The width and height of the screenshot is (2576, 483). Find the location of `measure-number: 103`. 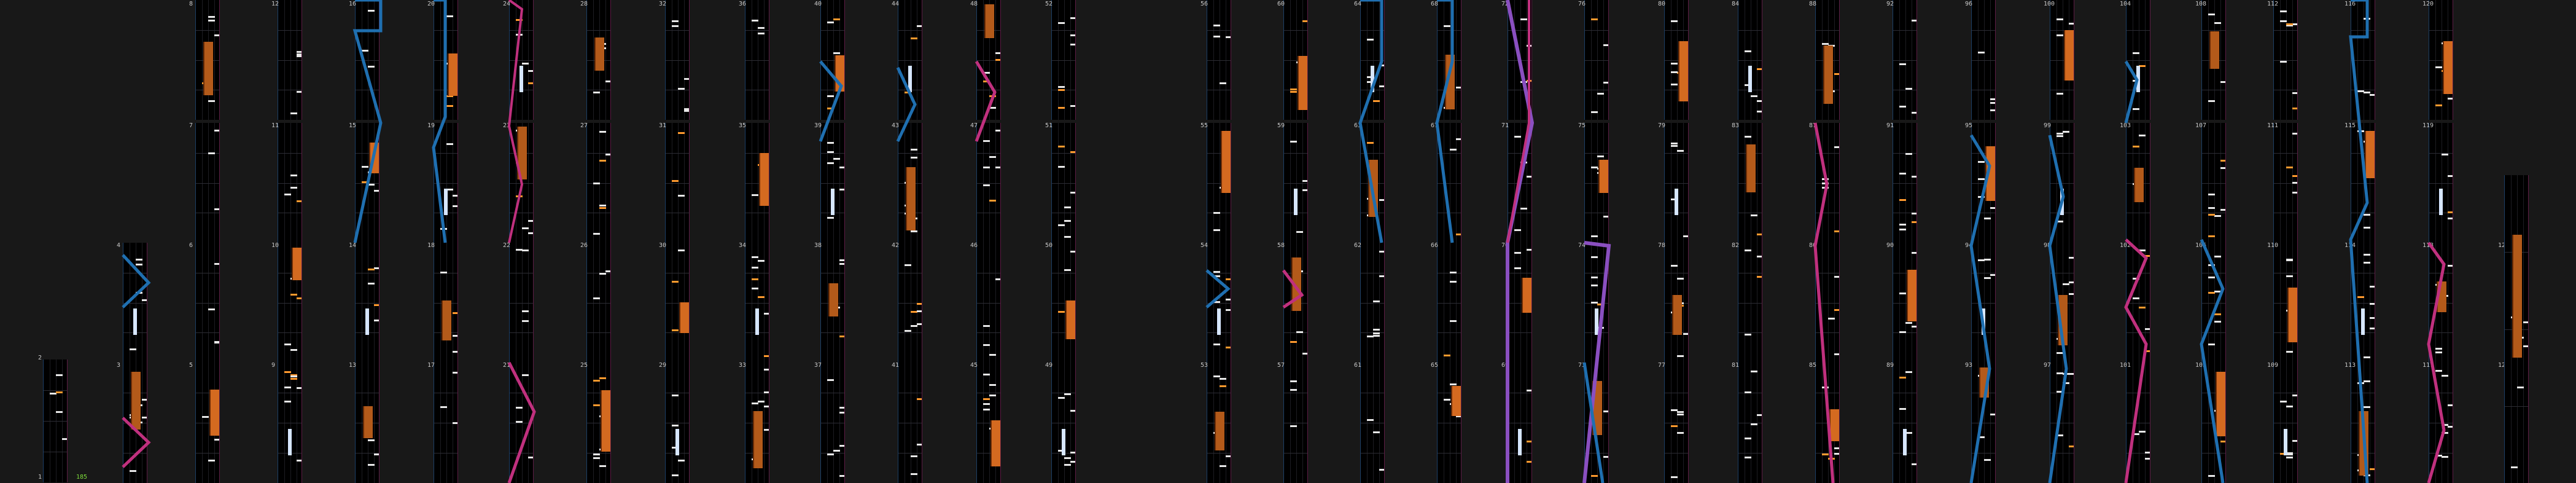

measure-number: 103 is located at coordinates (2125, 125).